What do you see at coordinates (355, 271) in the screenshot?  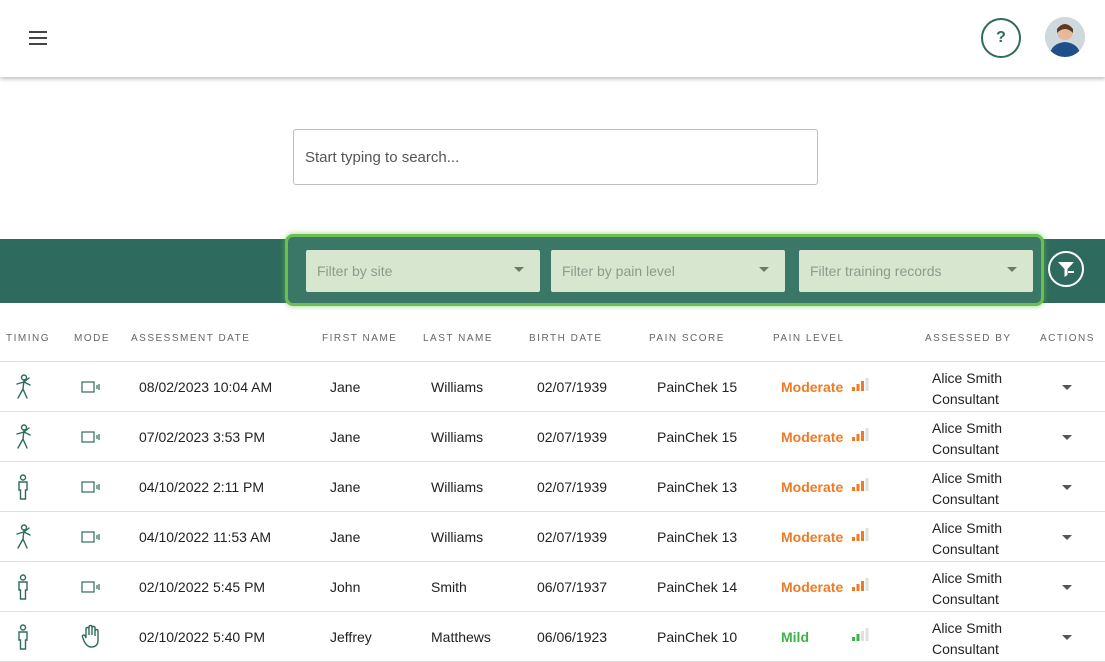 I see `filter-site-label: Filter by site` at bounding box center [355, 271].